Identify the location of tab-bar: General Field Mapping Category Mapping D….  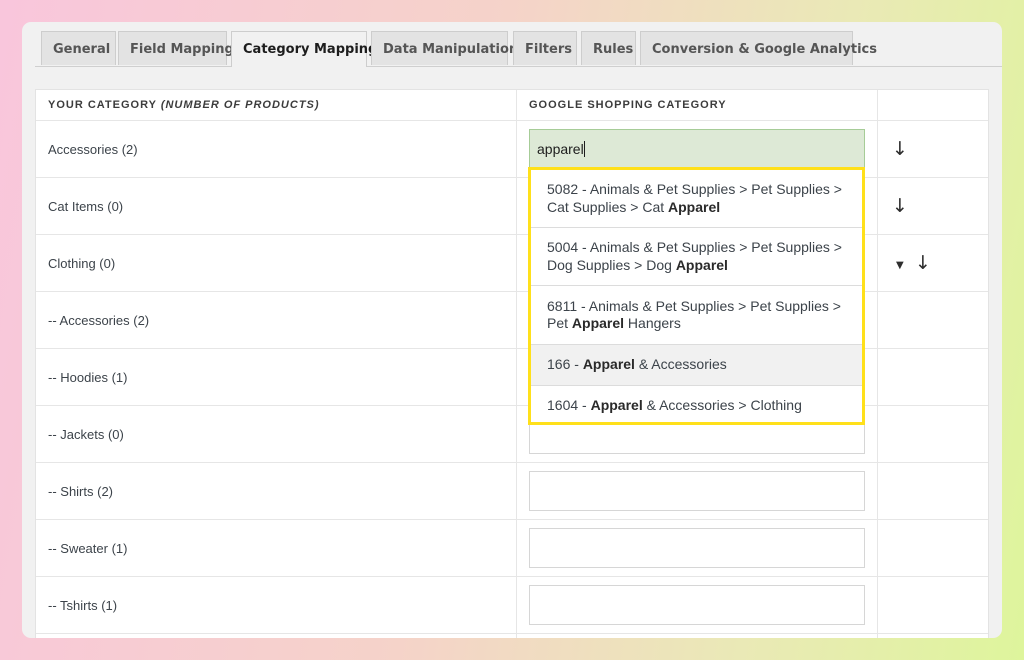
(518, 49).